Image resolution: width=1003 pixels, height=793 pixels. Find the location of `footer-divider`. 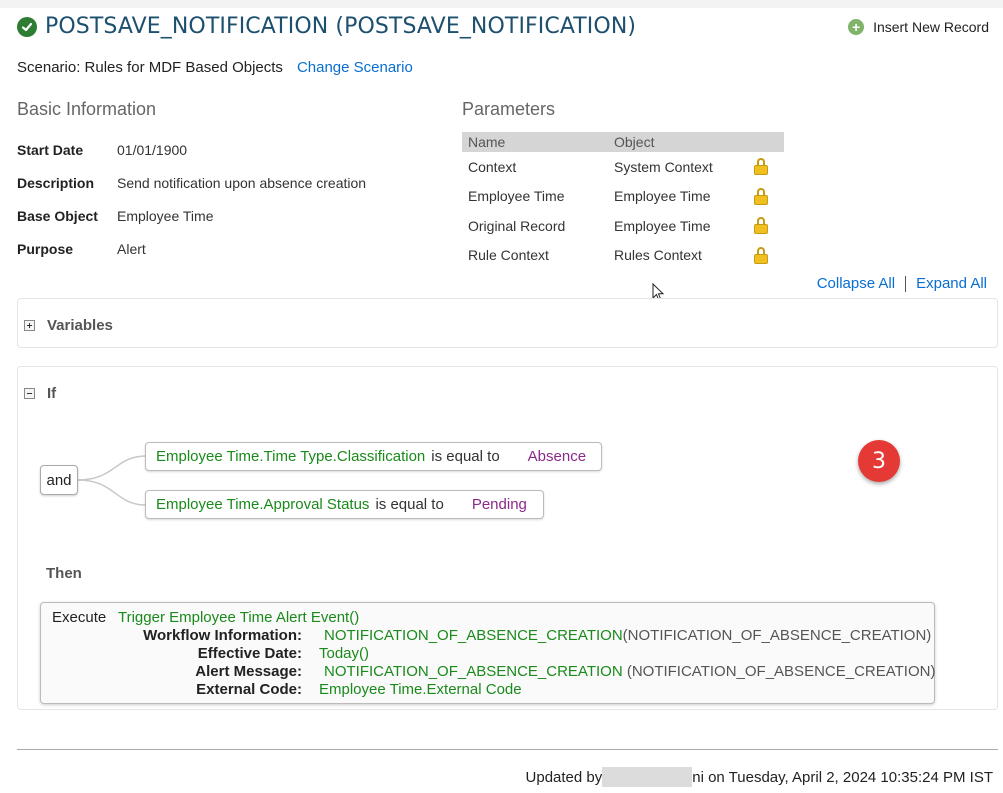

footer-divider is located at coordinates (507, 749).